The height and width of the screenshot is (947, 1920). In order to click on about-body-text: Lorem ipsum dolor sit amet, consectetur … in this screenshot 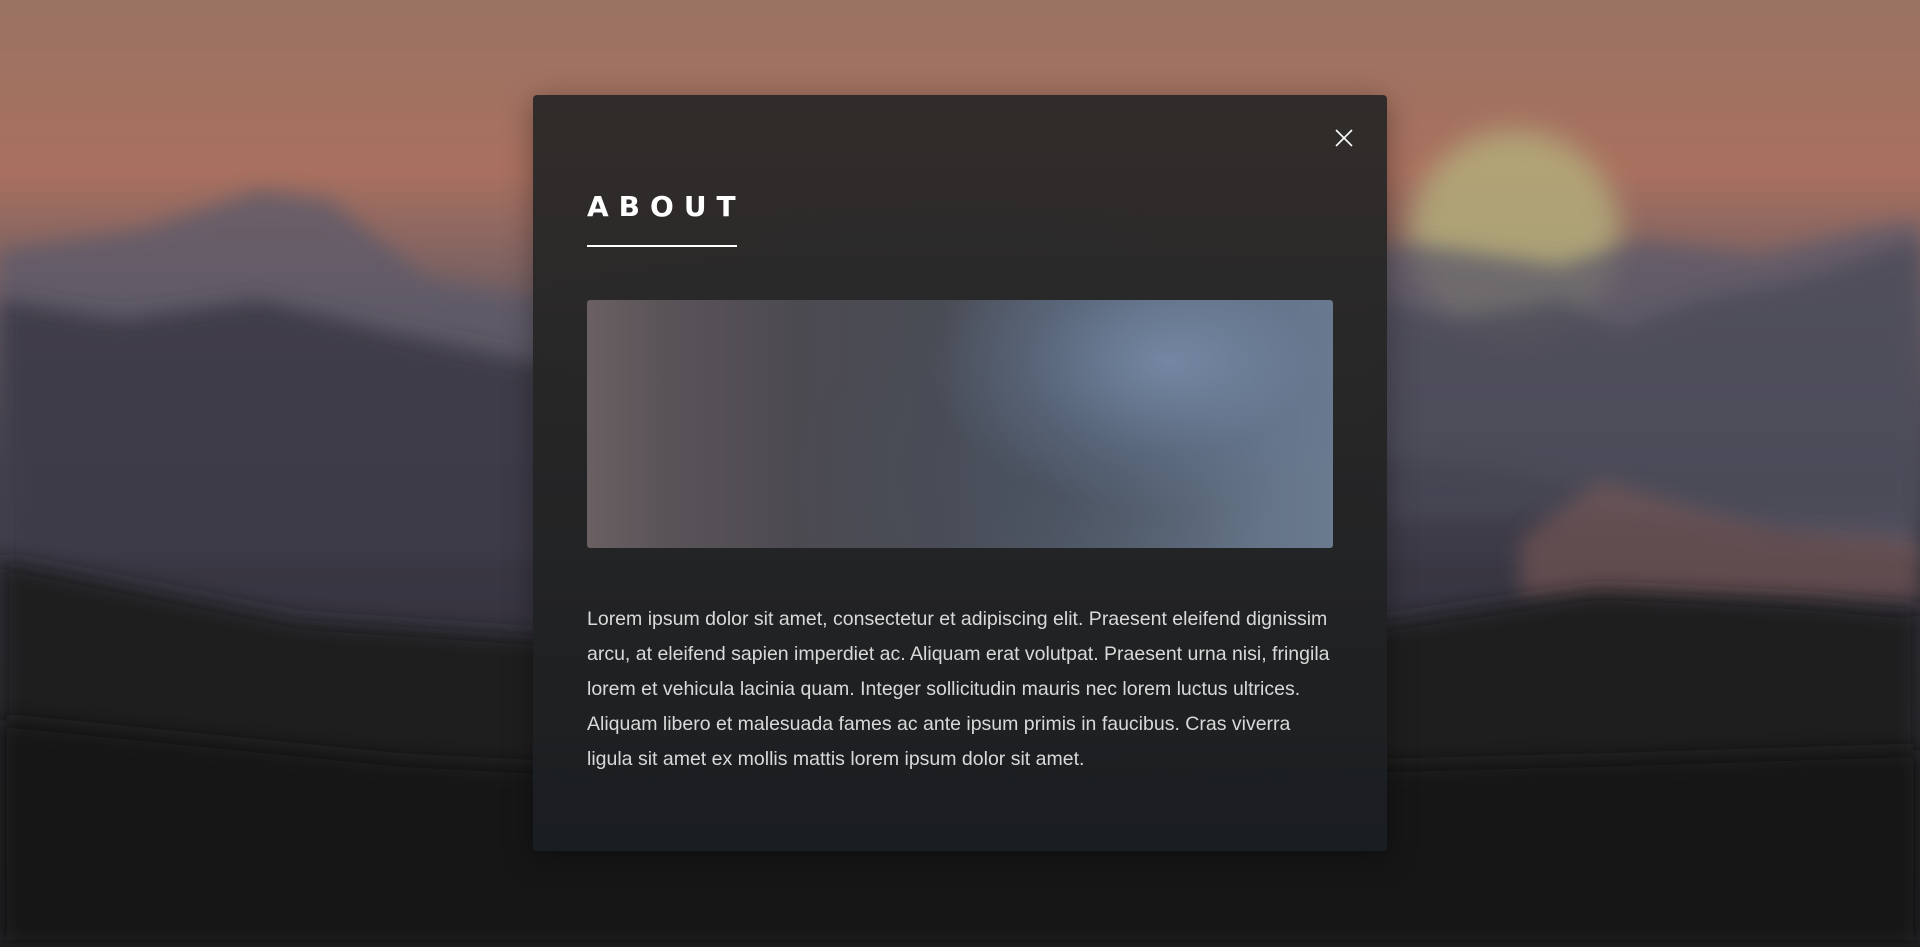, I will do `click(958, 689)`.